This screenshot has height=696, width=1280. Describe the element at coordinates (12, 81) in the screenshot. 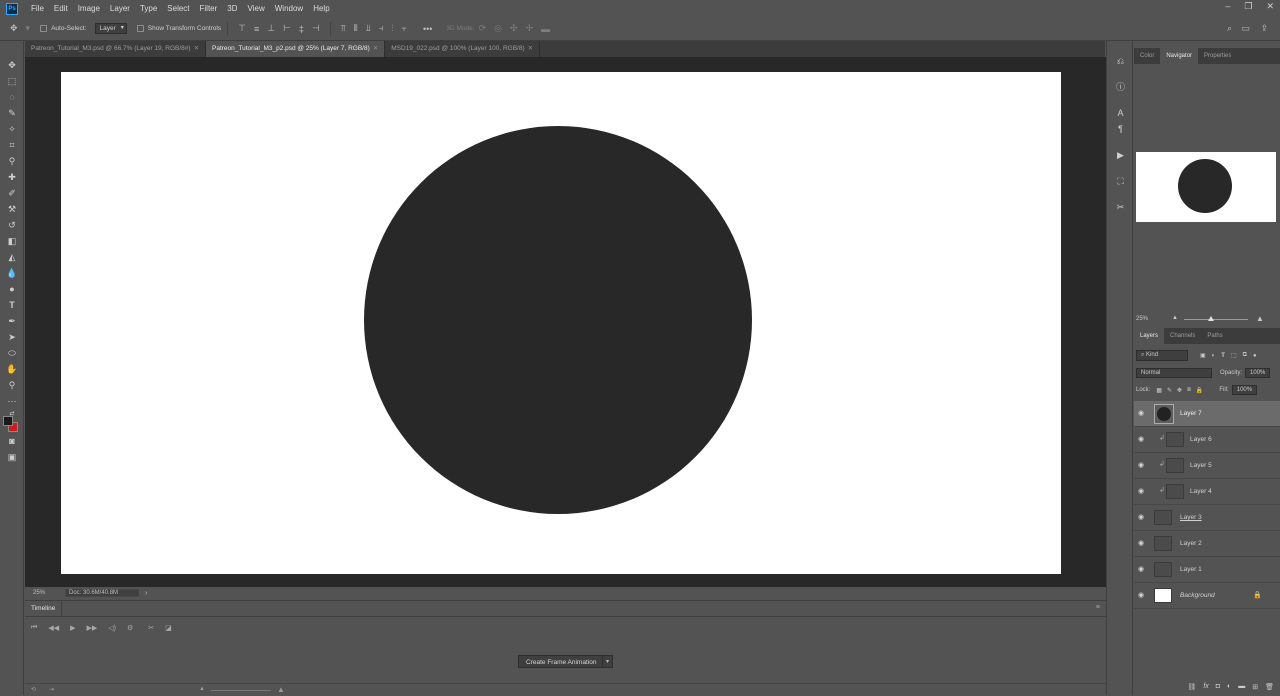

I see `marquee-tool-icon: ⬚` at that location.